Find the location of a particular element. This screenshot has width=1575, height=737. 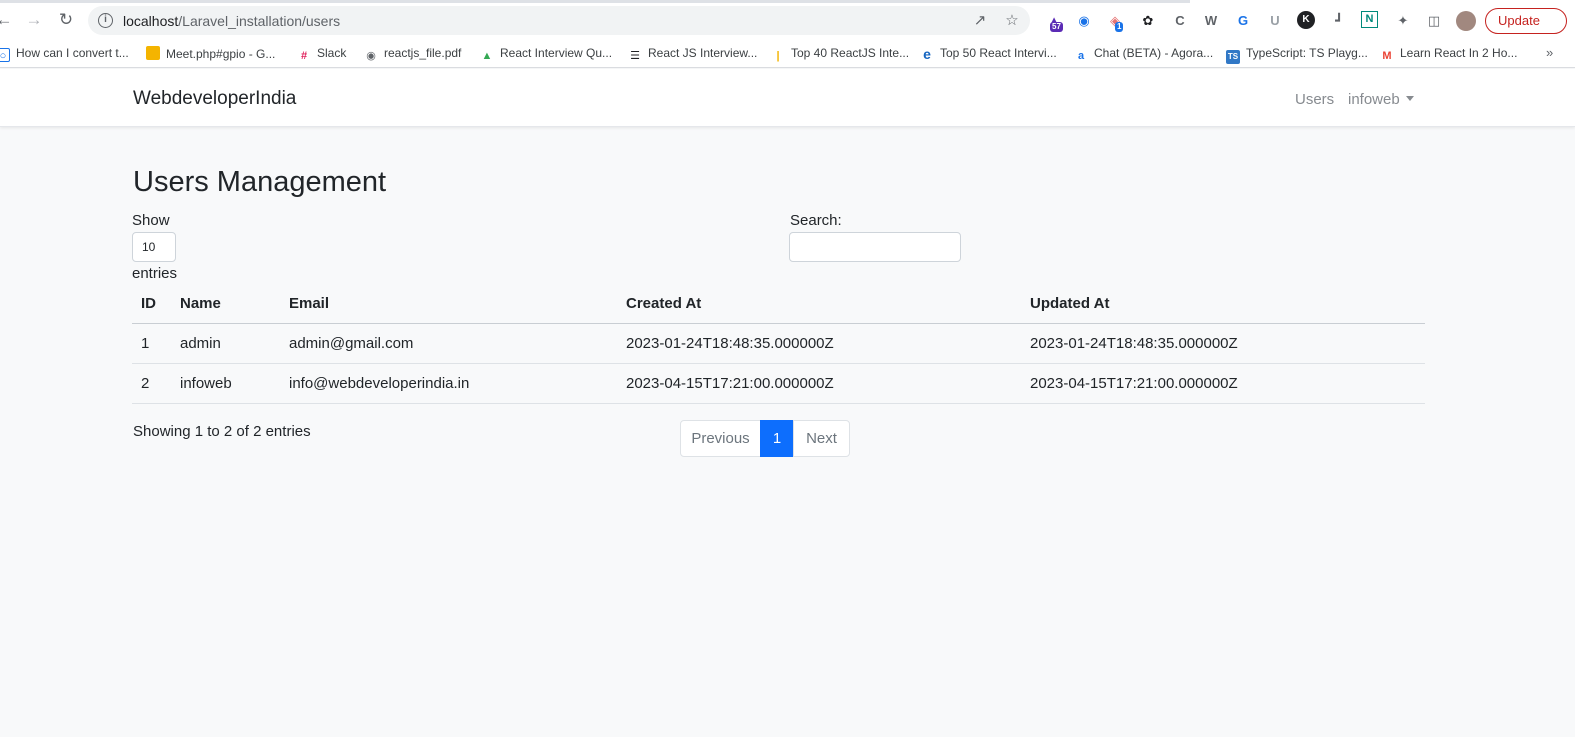

address-url: localhost/Laravel_installation/users is located at coordinates (231, 21).